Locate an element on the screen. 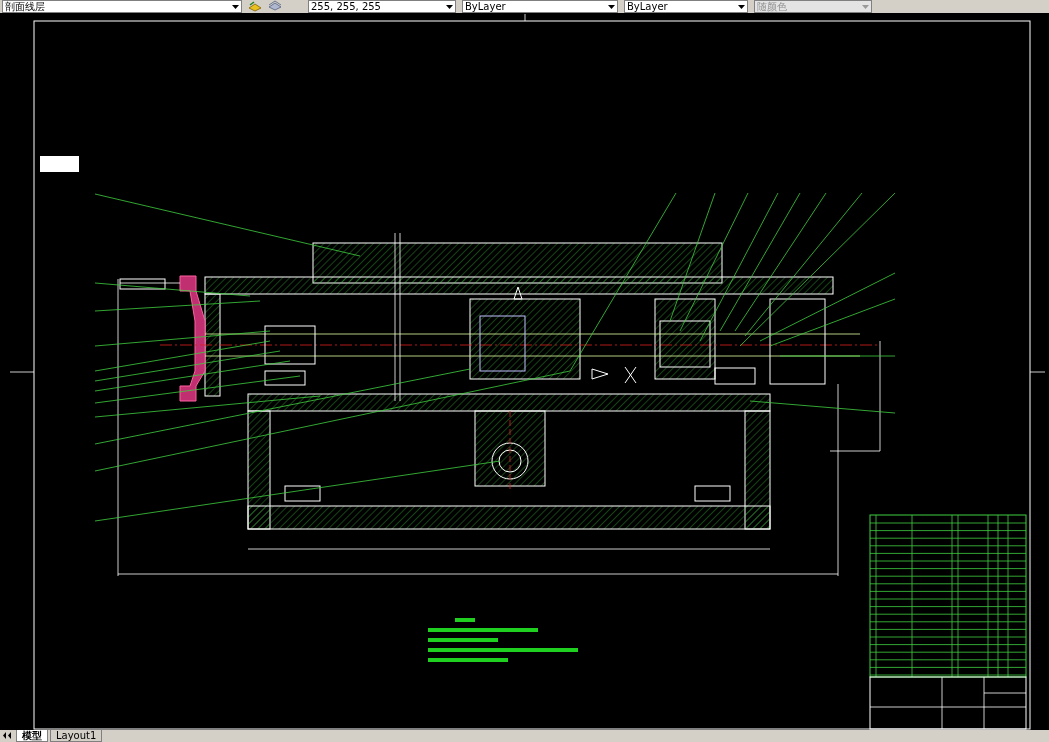 This screenshot has height=742, width=1049. layout-tab: 模型 is located at coordinates (32, 736).